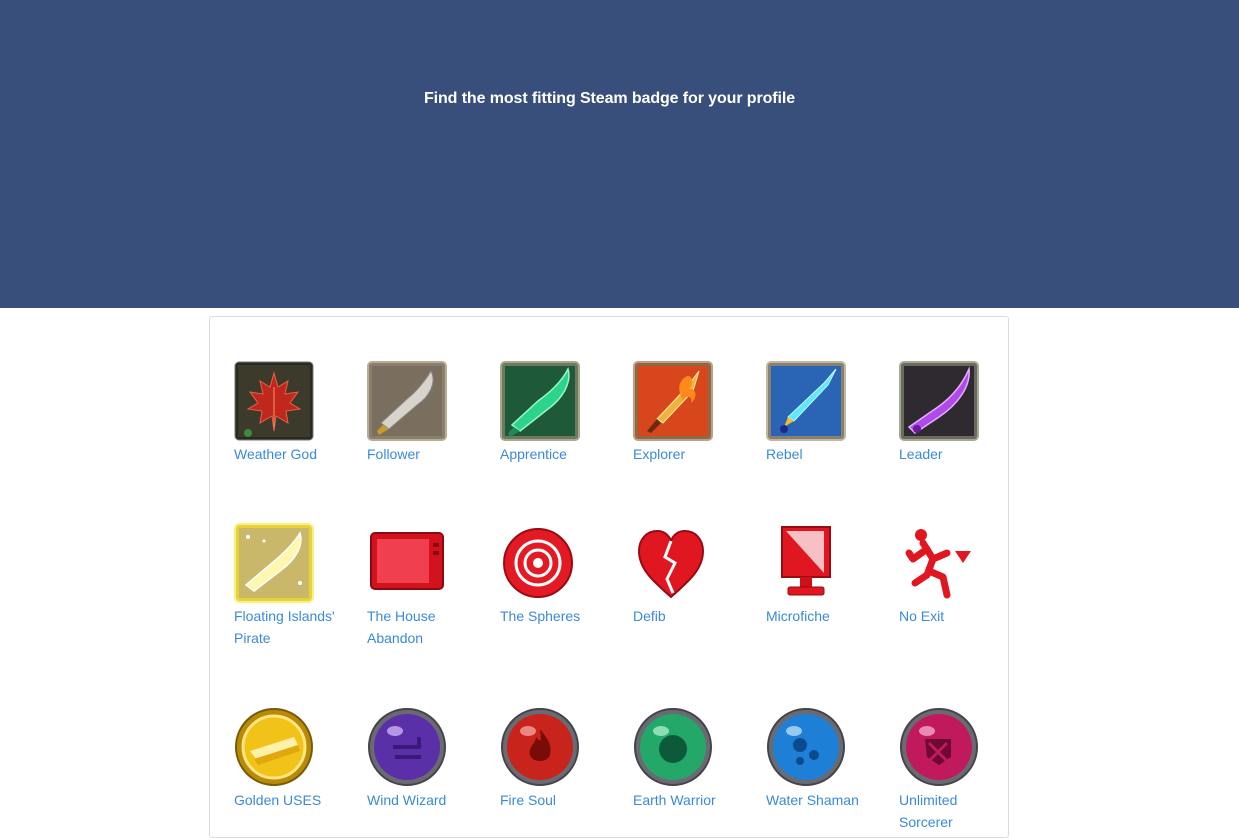  Describe the element at coordinates (540, 747) in the screenshot. I see `red-orb-icon` at that location.